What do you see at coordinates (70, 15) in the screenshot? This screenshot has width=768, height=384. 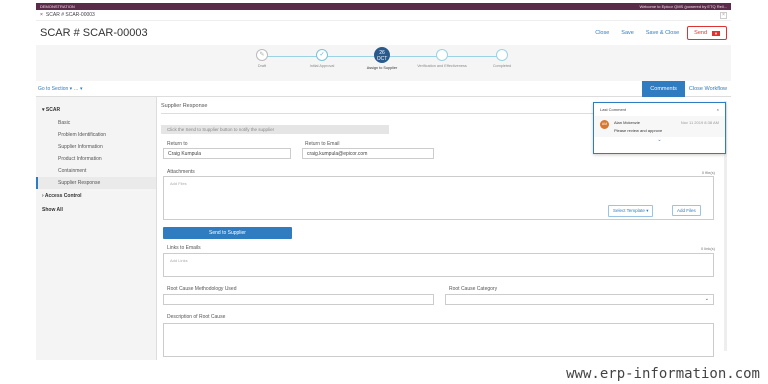 I see `document-tab: SCAR # SCAR-00003` at bounding box center [70, 15].